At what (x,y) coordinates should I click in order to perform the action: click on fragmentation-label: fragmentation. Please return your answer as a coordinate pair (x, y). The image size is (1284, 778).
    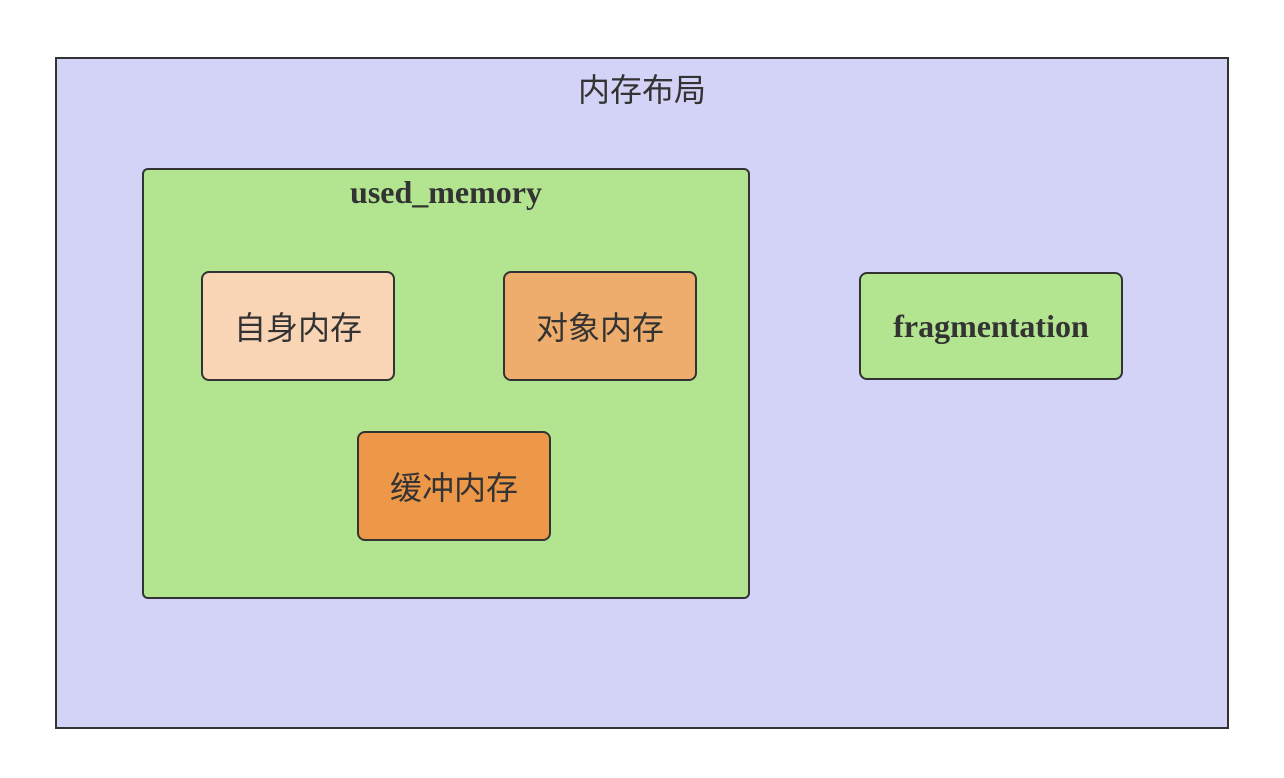
    Looking at the image, I should click on (991, 325).